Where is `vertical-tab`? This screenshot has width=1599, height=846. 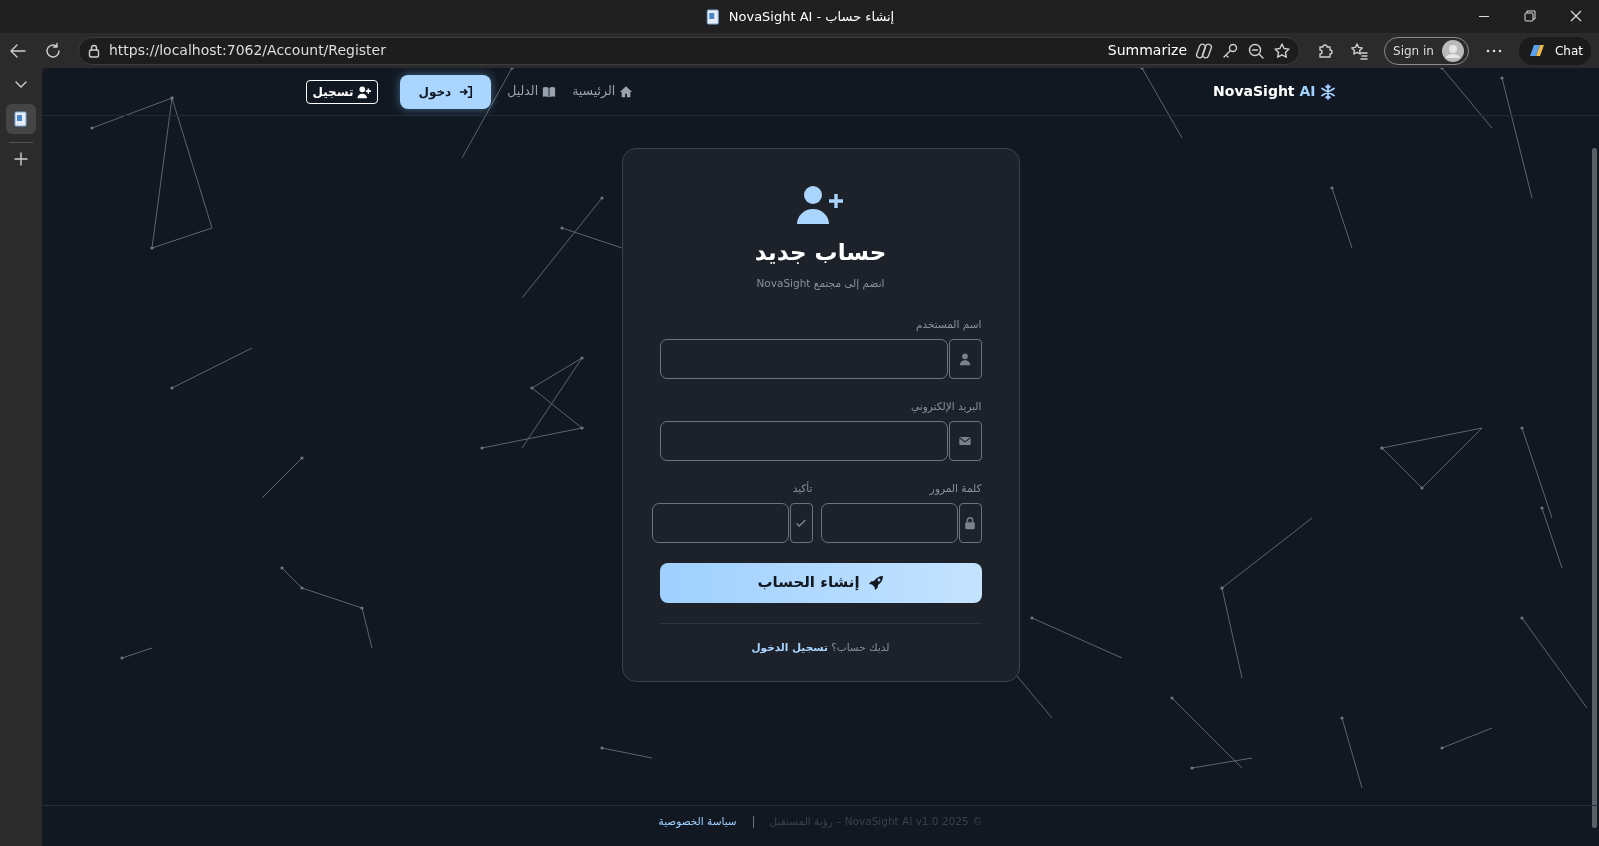 vertical-tab is located at coordinates (21, 119).